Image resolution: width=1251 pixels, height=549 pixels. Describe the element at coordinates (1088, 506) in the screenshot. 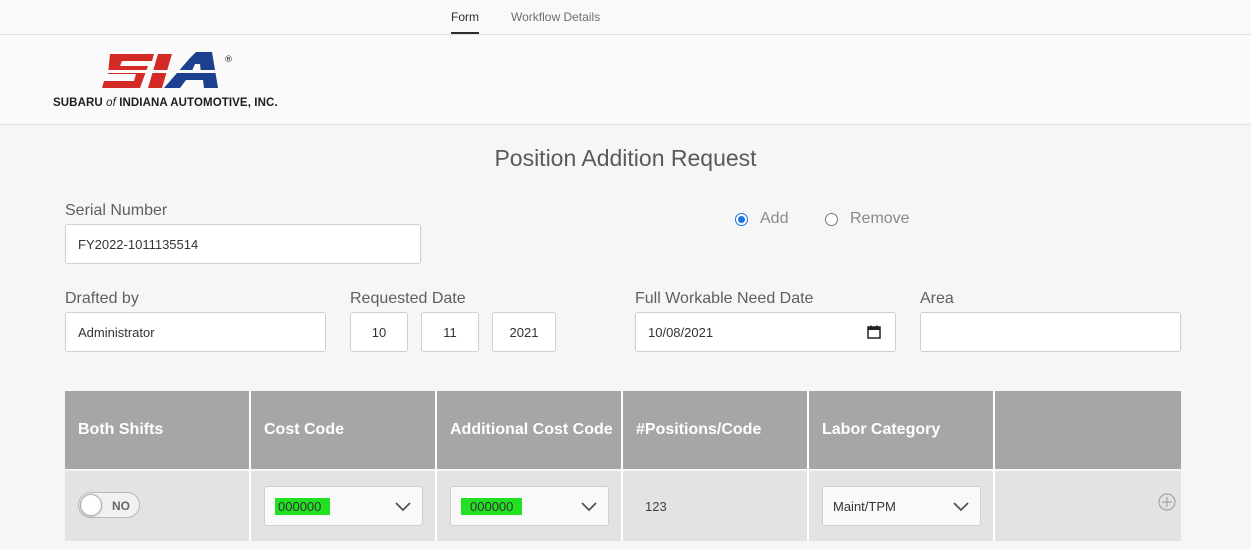

I see `cell-actions` at that location.